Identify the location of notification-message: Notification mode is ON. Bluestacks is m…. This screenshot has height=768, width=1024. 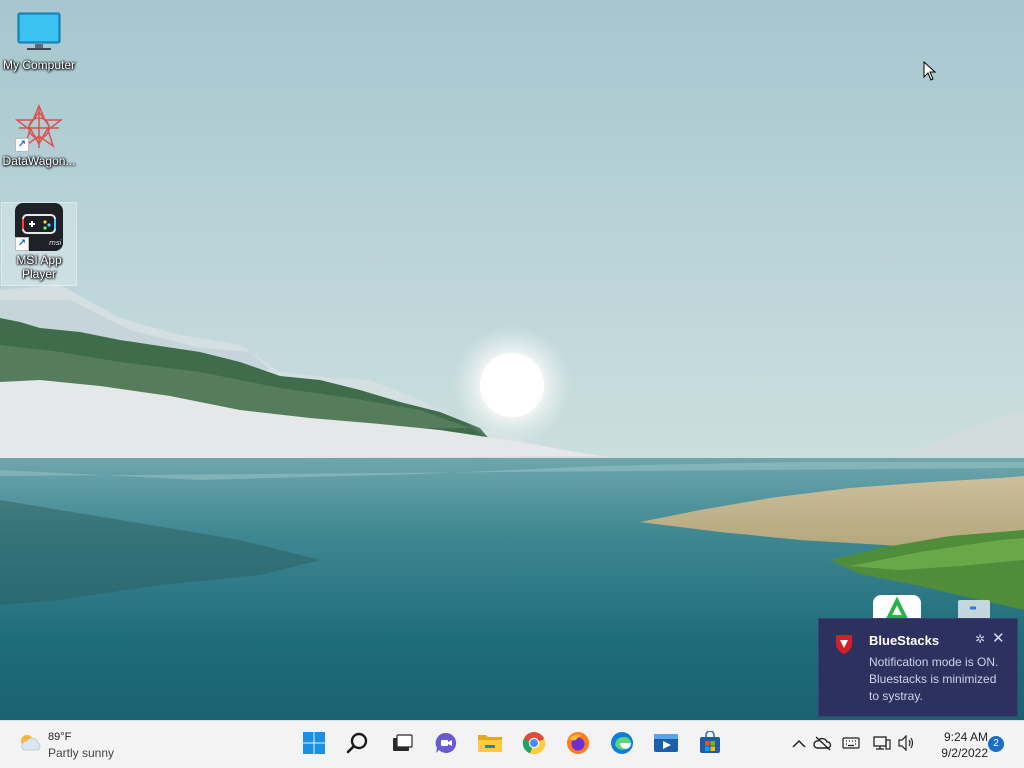
(934, 679).